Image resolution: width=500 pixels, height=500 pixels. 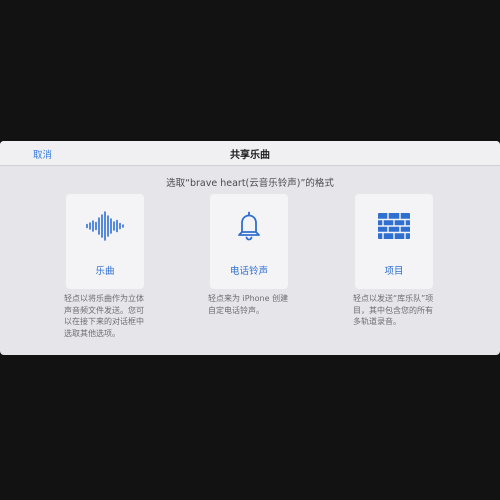 I want to click on project-option-button: 项目, so click(x=394, y=241).